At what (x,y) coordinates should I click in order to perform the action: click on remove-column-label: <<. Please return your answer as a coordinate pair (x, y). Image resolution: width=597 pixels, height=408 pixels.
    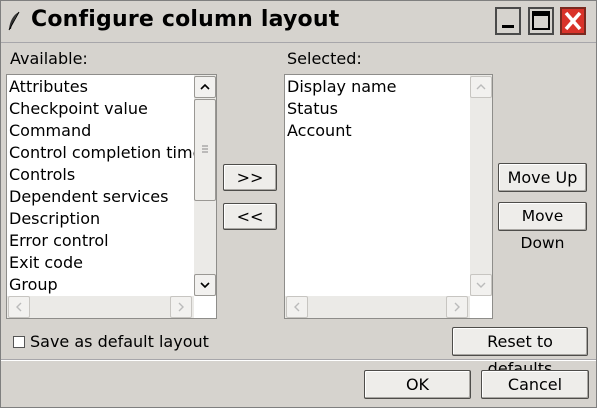
    Looking at the image, I should click on (250, 216).